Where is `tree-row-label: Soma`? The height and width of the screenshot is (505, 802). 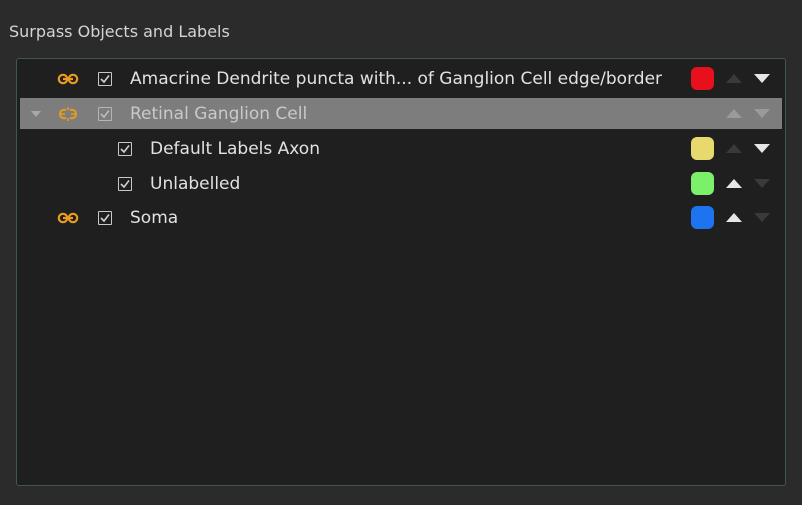 tree-row-label: Soma is located at coordinates (154, 217).